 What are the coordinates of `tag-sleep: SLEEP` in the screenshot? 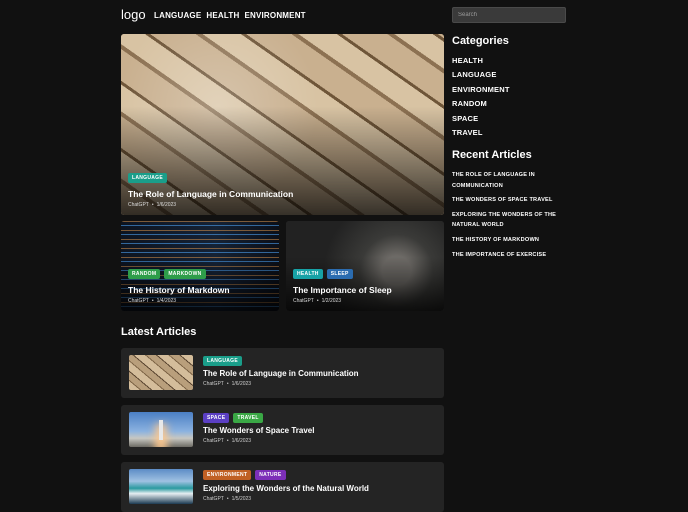 It's located at (339, 274).